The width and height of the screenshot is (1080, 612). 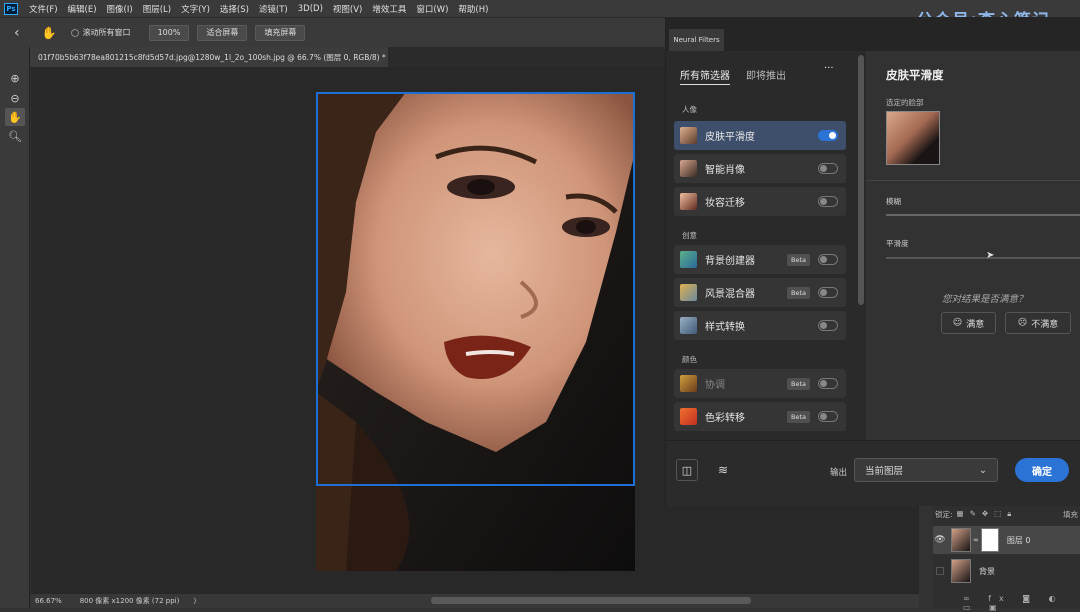 I want to click on fill-screen-button: 填充屏幕, so click(x=280, y=32).